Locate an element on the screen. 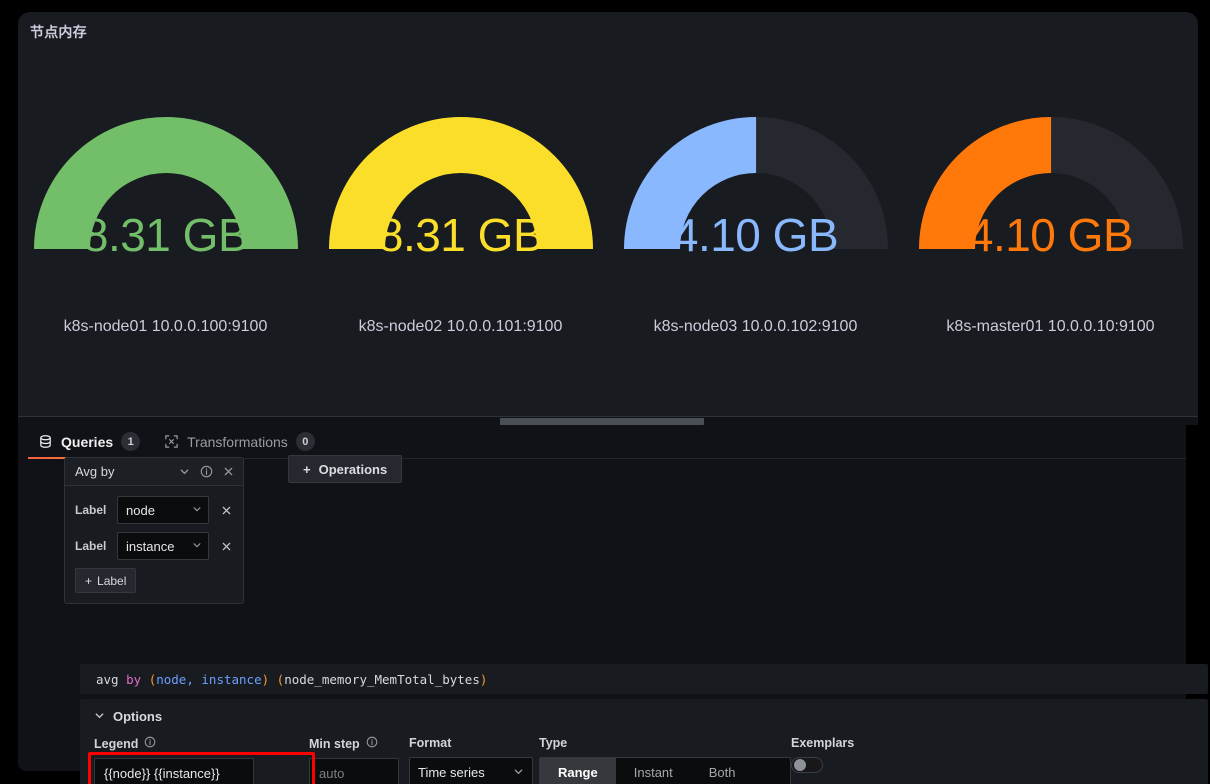 This screenshot has width=1210, height=784. exemplars-toggle is located at coordinates (807, 765).